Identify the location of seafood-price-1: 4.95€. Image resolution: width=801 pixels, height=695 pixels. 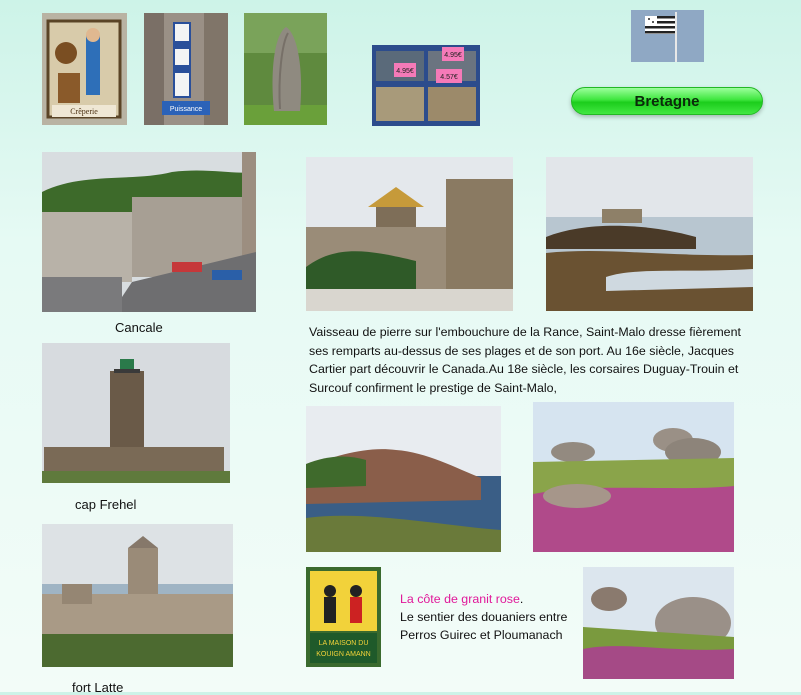
(405, 71).